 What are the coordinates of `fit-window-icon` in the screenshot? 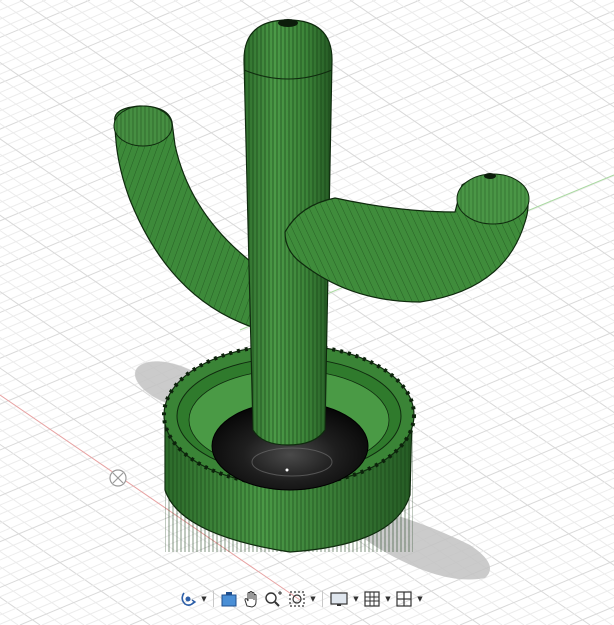 It's located at (297, 599).